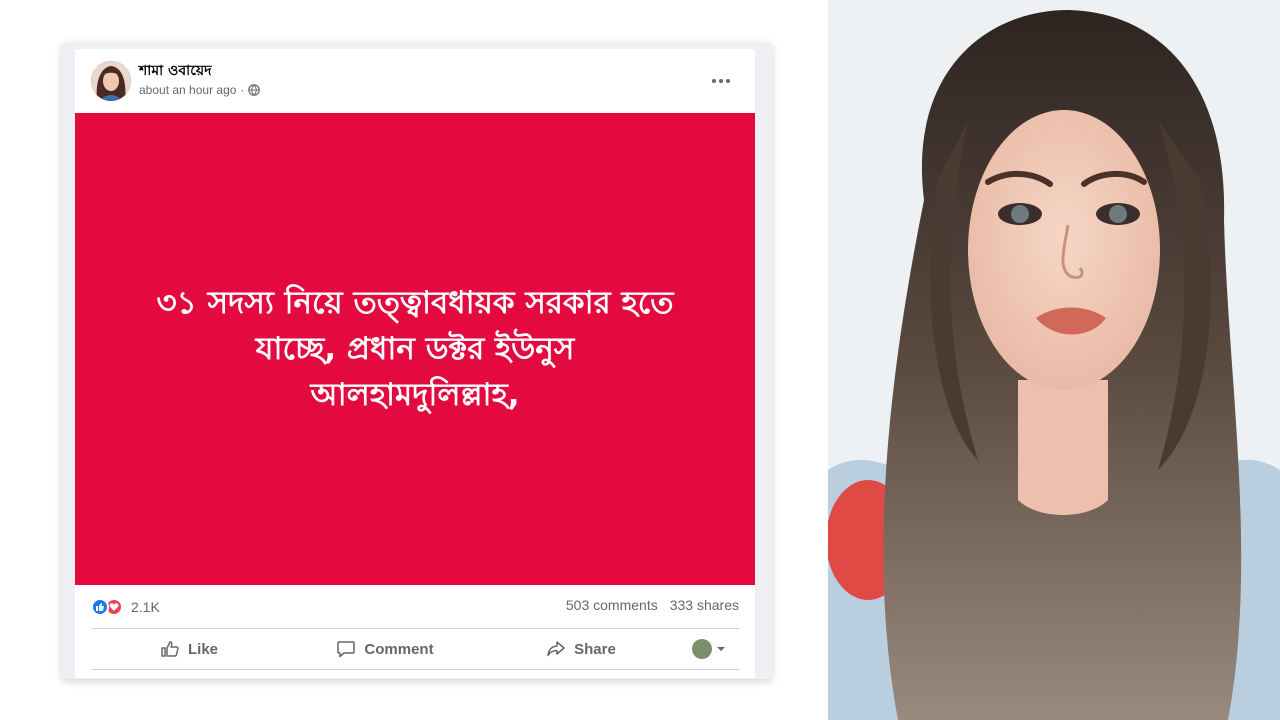 This screenshot has height=720, width=1280. I want to click on thumbs-up-icon, so click(170, 649).